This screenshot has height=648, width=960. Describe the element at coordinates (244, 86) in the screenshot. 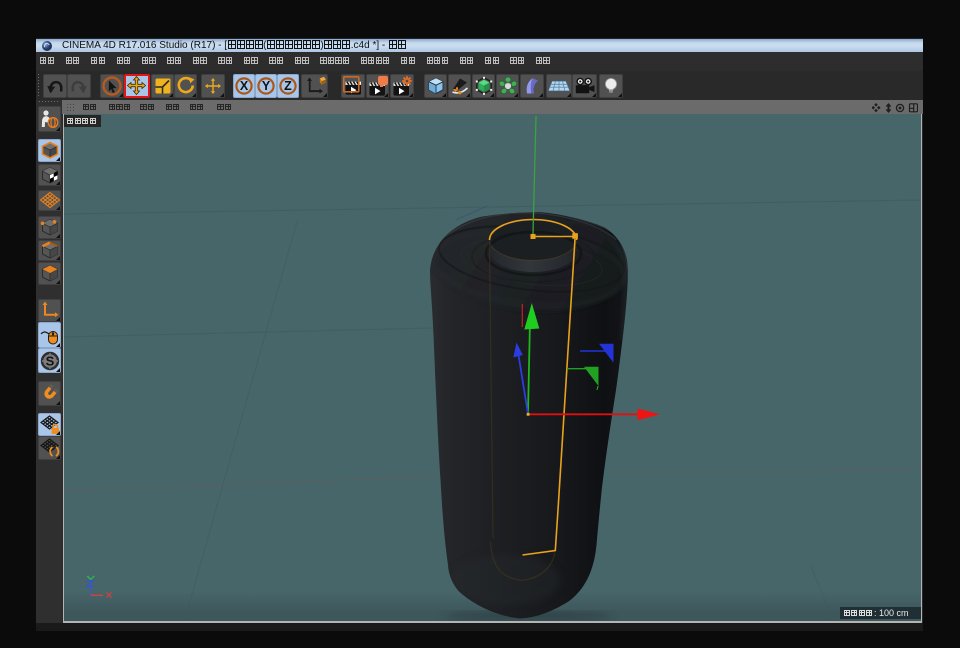

I see `svg-text: X` at that location.